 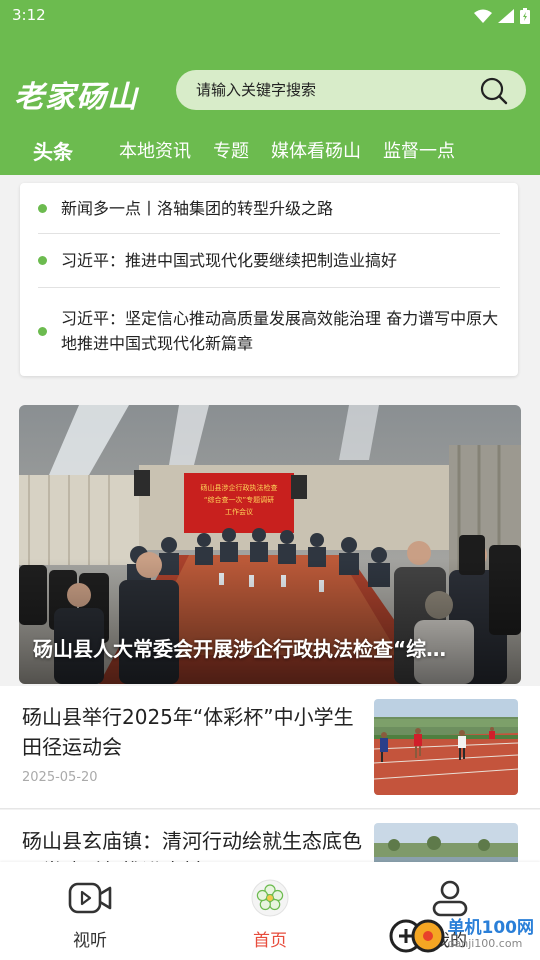 What do you see at coordinates (525, 16) in the screenshot?
I see `battery-icon` at bounding box center [525, 16].